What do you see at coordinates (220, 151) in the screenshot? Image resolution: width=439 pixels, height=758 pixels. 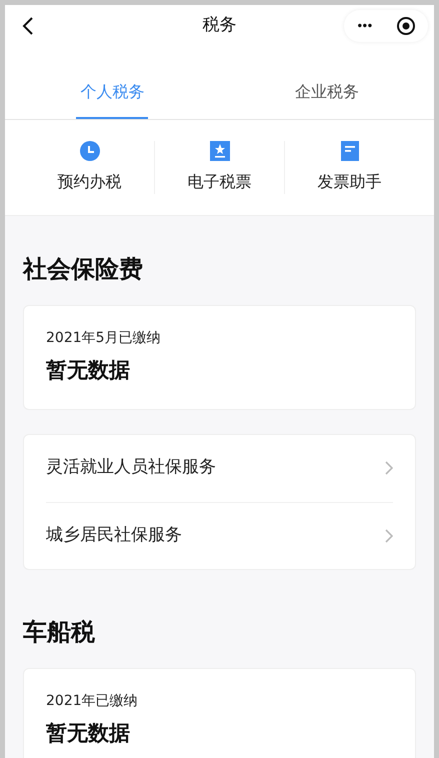 I see `star-ticket-icon` at bounding box center [220, 151].